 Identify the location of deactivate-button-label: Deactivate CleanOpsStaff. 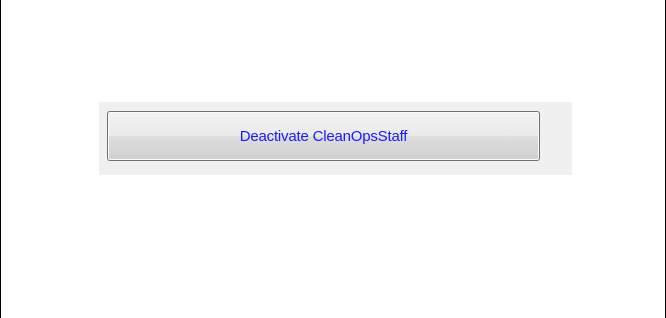
(323, 136).